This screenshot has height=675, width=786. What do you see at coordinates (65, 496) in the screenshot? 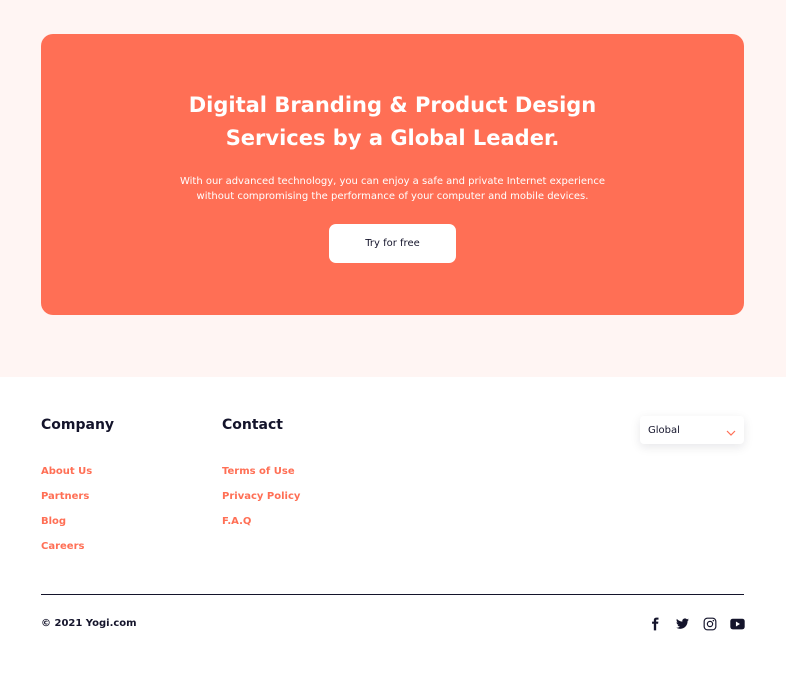
I see `footer-link-partners: Partners` at bounding box center [65, 496].